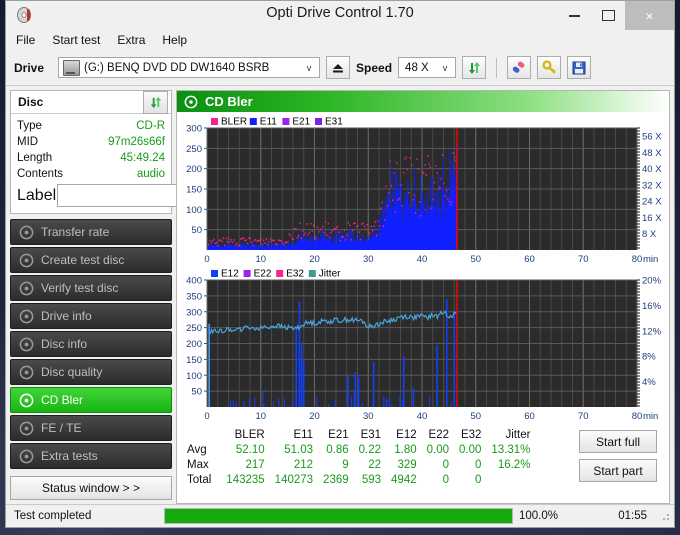 Image resolution: width=680 pixels, height=535 pixels. I want to click on sidebar-item-disc-quality: Disc quality, so click(91, 372).